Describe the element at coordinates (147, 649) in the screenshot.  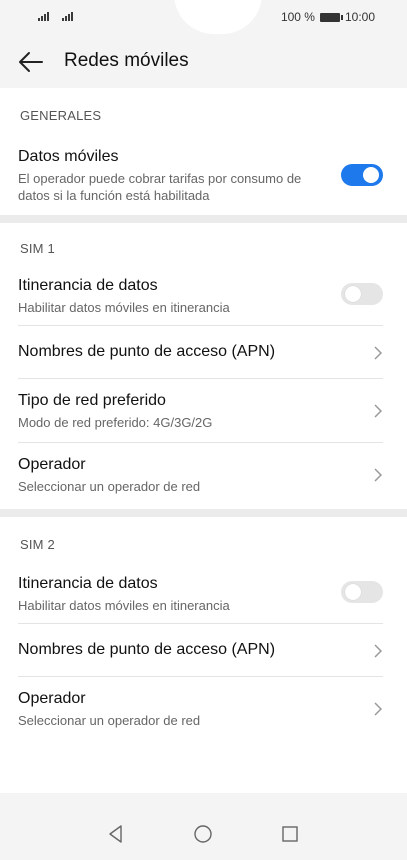
I see `sim2-apn-title: Nombres de punto de acceso (APN)` at that location.